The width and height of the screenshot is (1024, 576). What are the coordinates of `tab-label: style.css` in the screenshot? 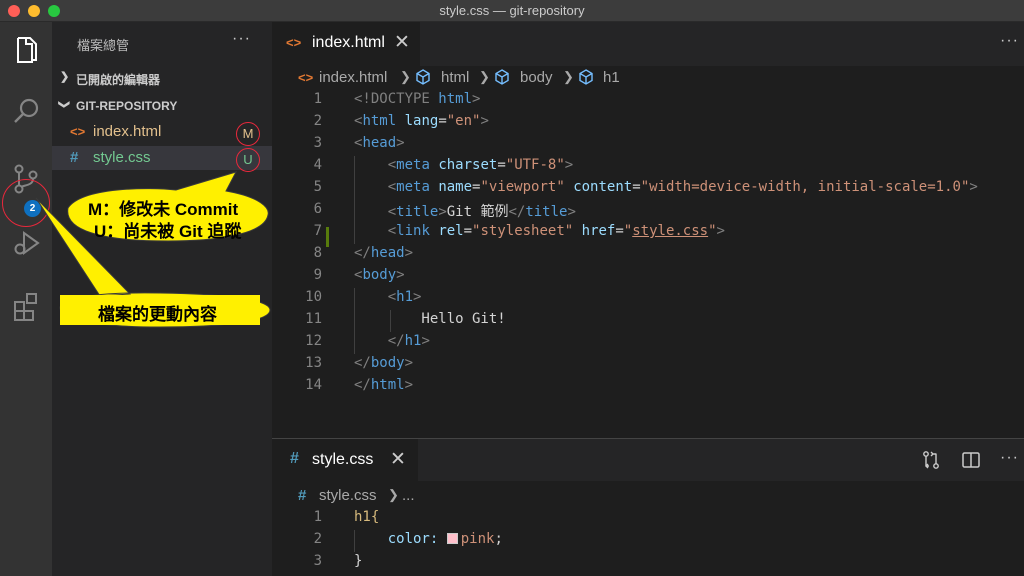 It's located at (343, 459).